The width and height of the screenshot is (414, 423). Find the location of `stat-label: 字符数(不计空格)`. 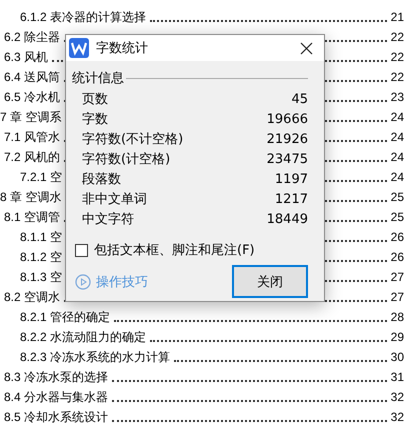

stat-label: 字符数(不计空格) is located at coordinates (133, 139).